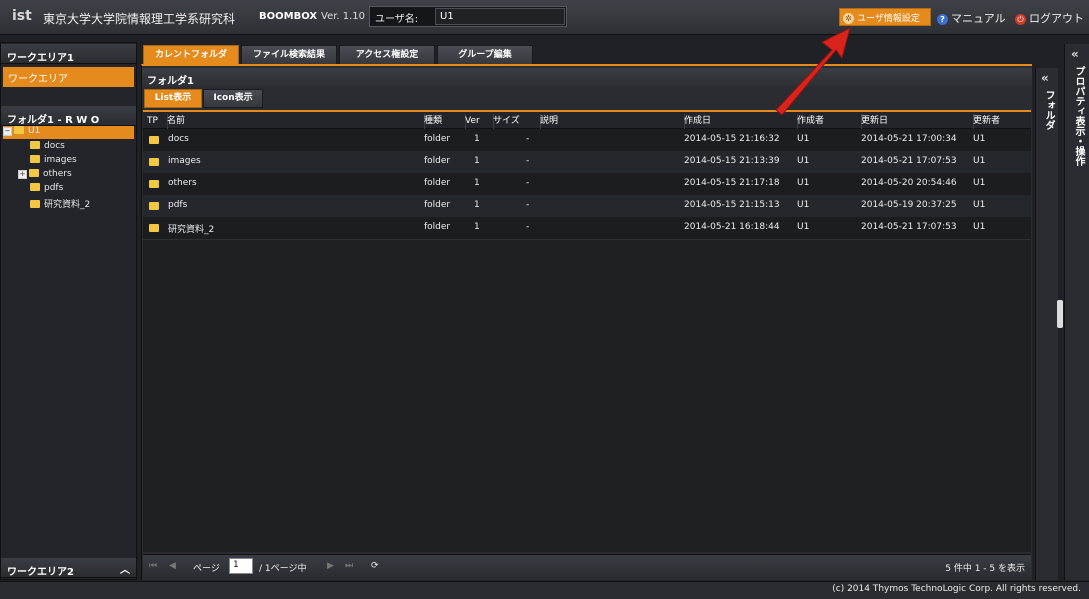 The image size is (1089, 599). I want to click on folder-tree-header-label: フォルダ1 - R W O, so click(53, 120).